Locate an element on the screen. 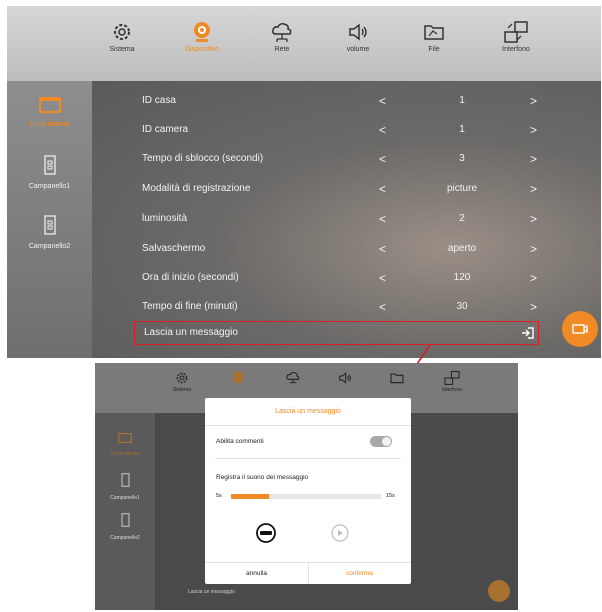  setting-row-id-camera: ID camera < 1 > is located at coordinates (339, 131).